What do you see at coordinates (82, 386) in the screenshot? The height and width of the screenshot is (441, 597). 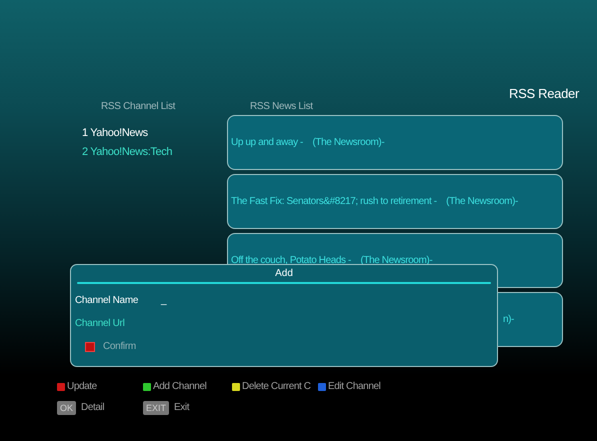 I see `legend-label: Update` at bounding box center [82, 386].